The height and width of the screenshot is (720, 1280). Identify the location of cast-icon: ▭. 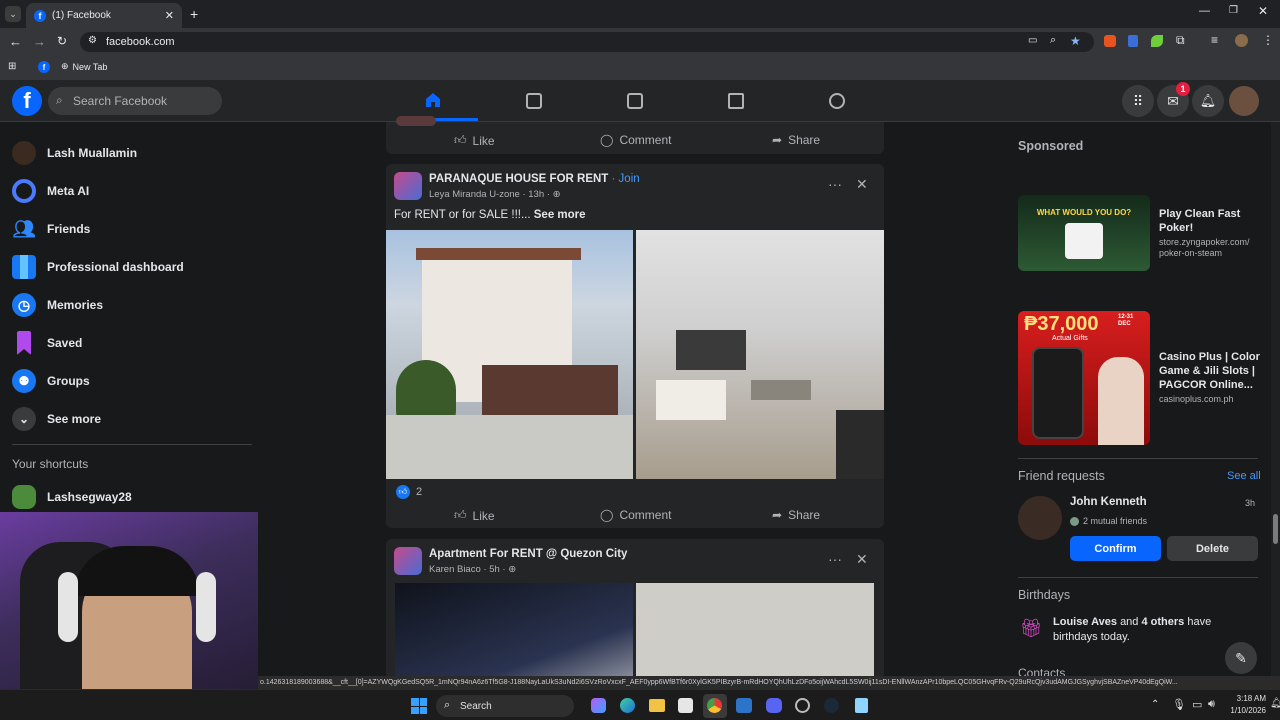
(1032, 40).